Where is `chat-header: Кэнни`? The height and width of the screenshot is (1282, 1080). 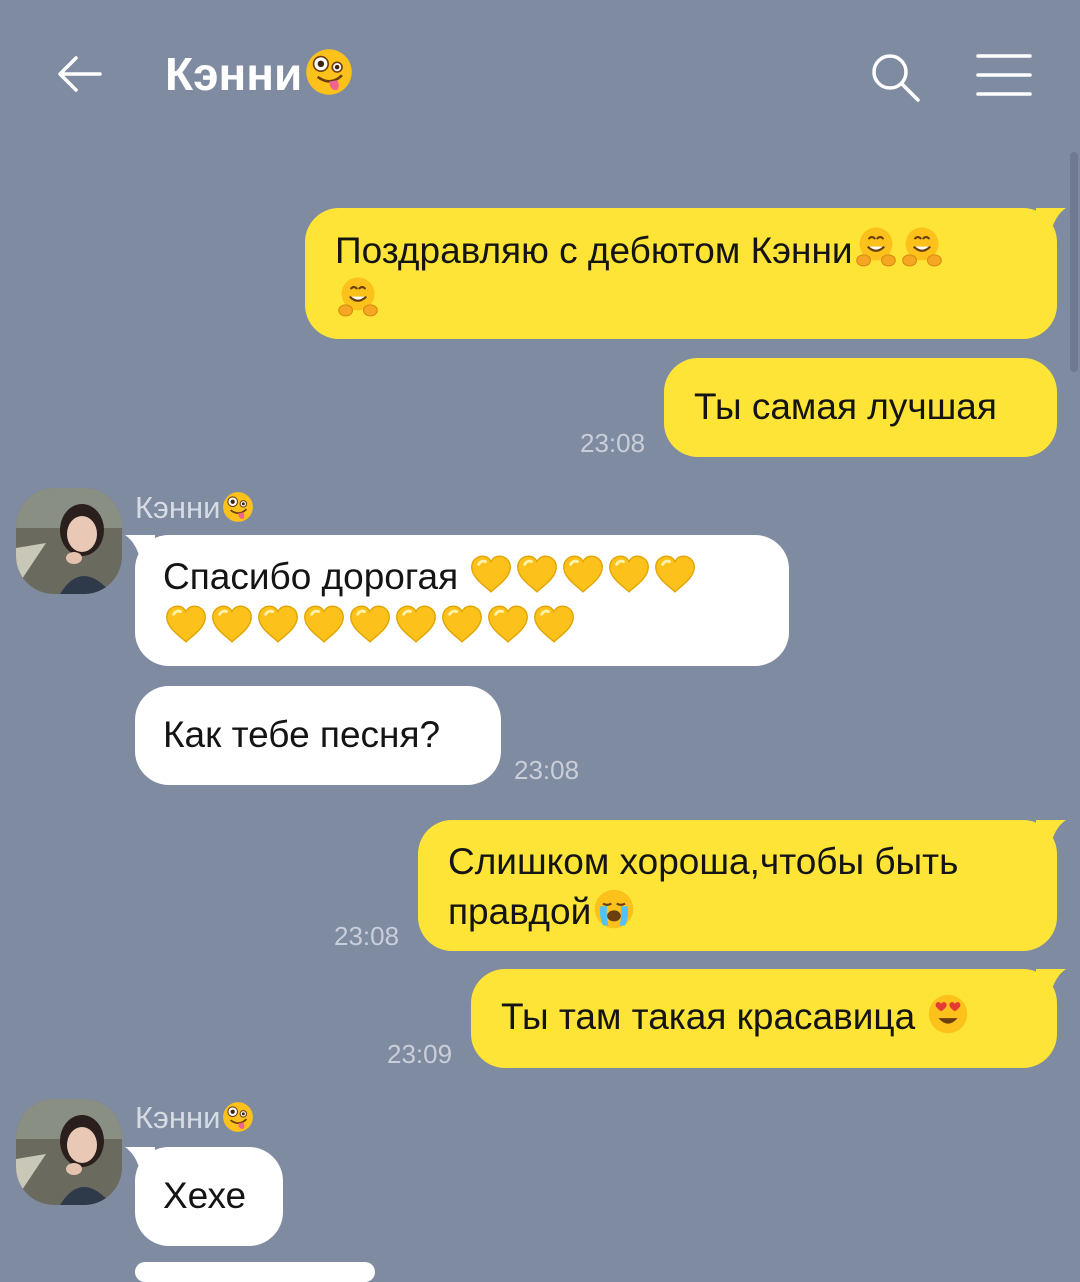 chat-header: Кэнни is located at coordinates (540, 75).